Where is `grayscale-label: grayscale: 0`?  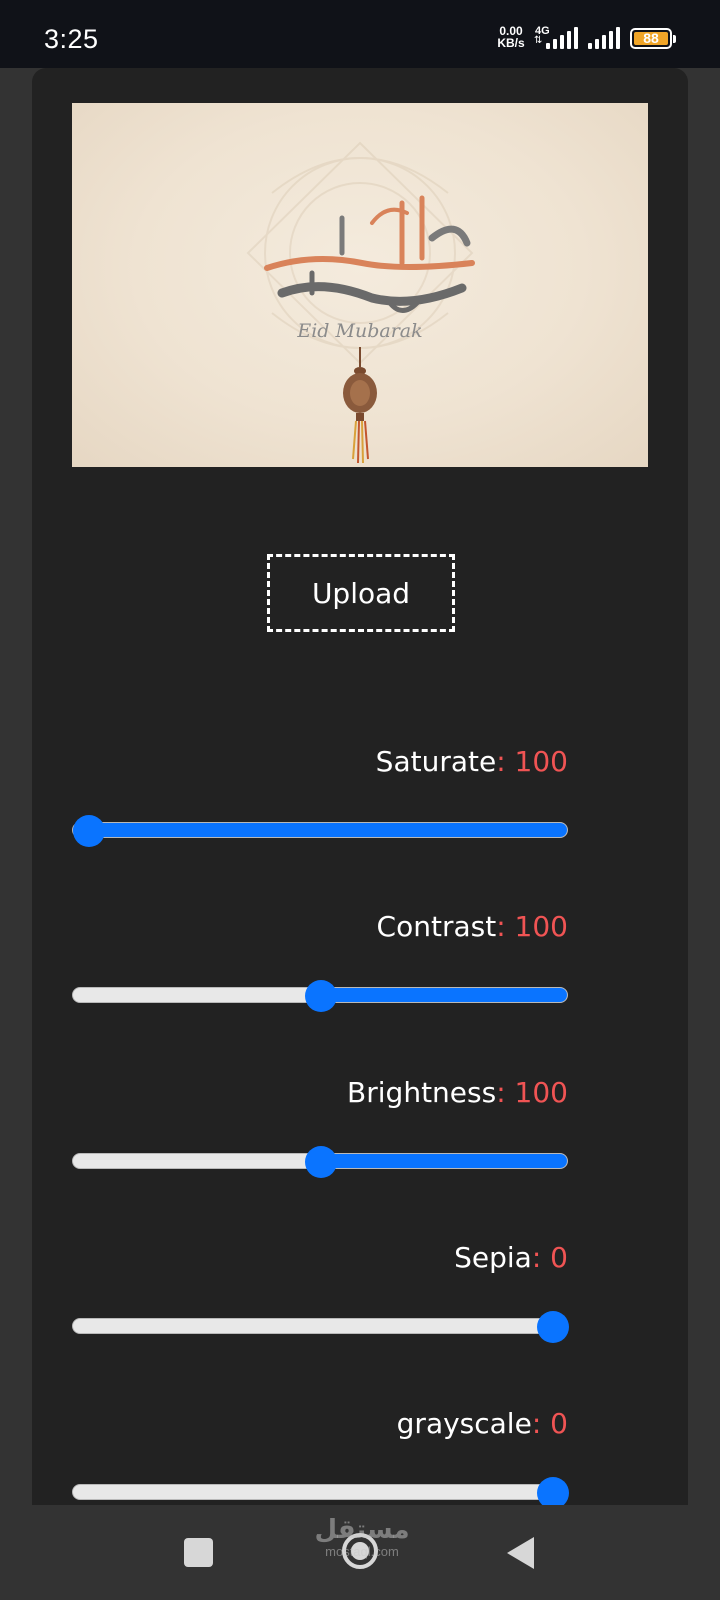
grayscale-label: grayscale: 0 is located at coordinates (482, 1423).